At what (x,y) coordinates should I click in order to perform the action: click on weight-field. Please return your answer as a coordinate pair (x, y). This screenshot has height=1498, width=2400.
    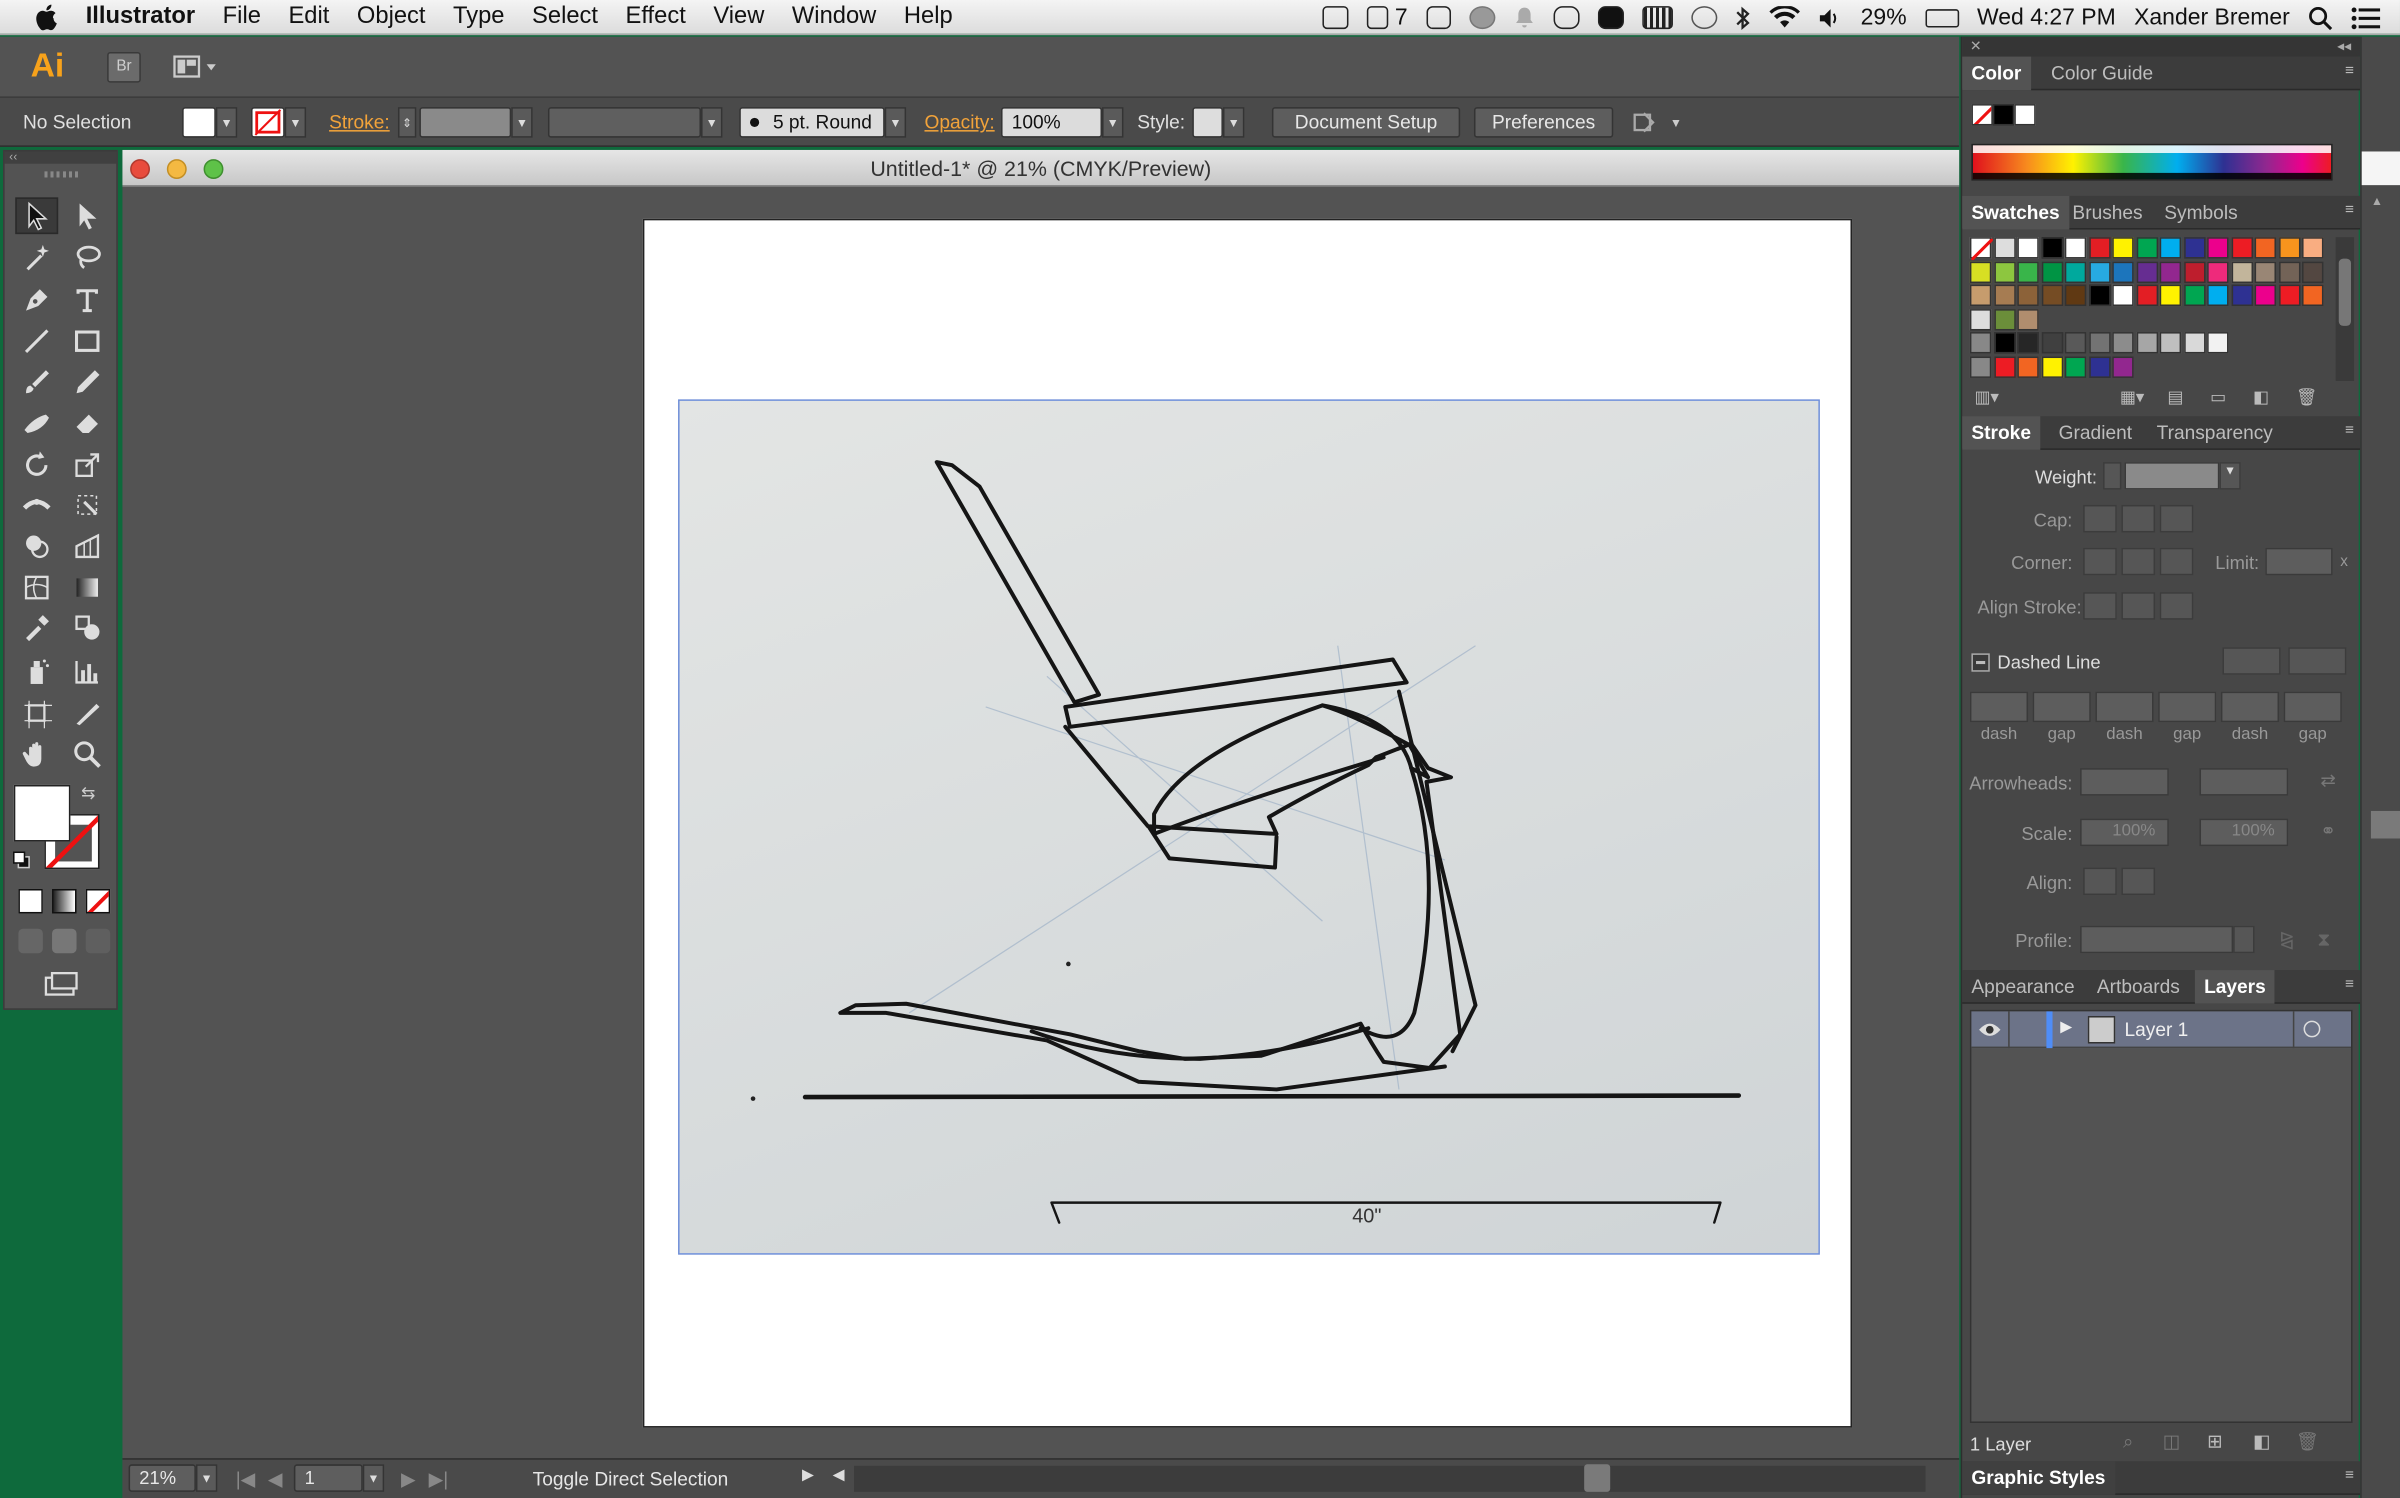
    Looking at the image, I should click on (2172, 476).